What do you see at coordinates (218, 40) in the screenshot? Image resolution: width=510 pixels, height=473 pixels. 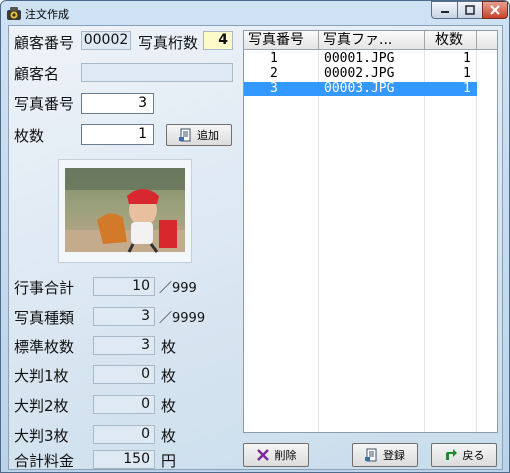 I see `photo-digits-field: 4` at bounding box center [218, 40].